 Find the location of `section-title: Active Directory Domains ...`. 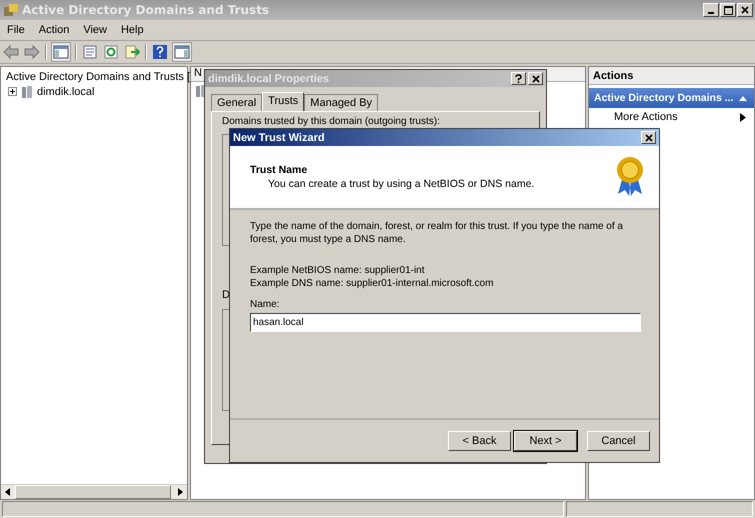

section-title: Active Directory Domains ... is located at coordinates (664, 98).